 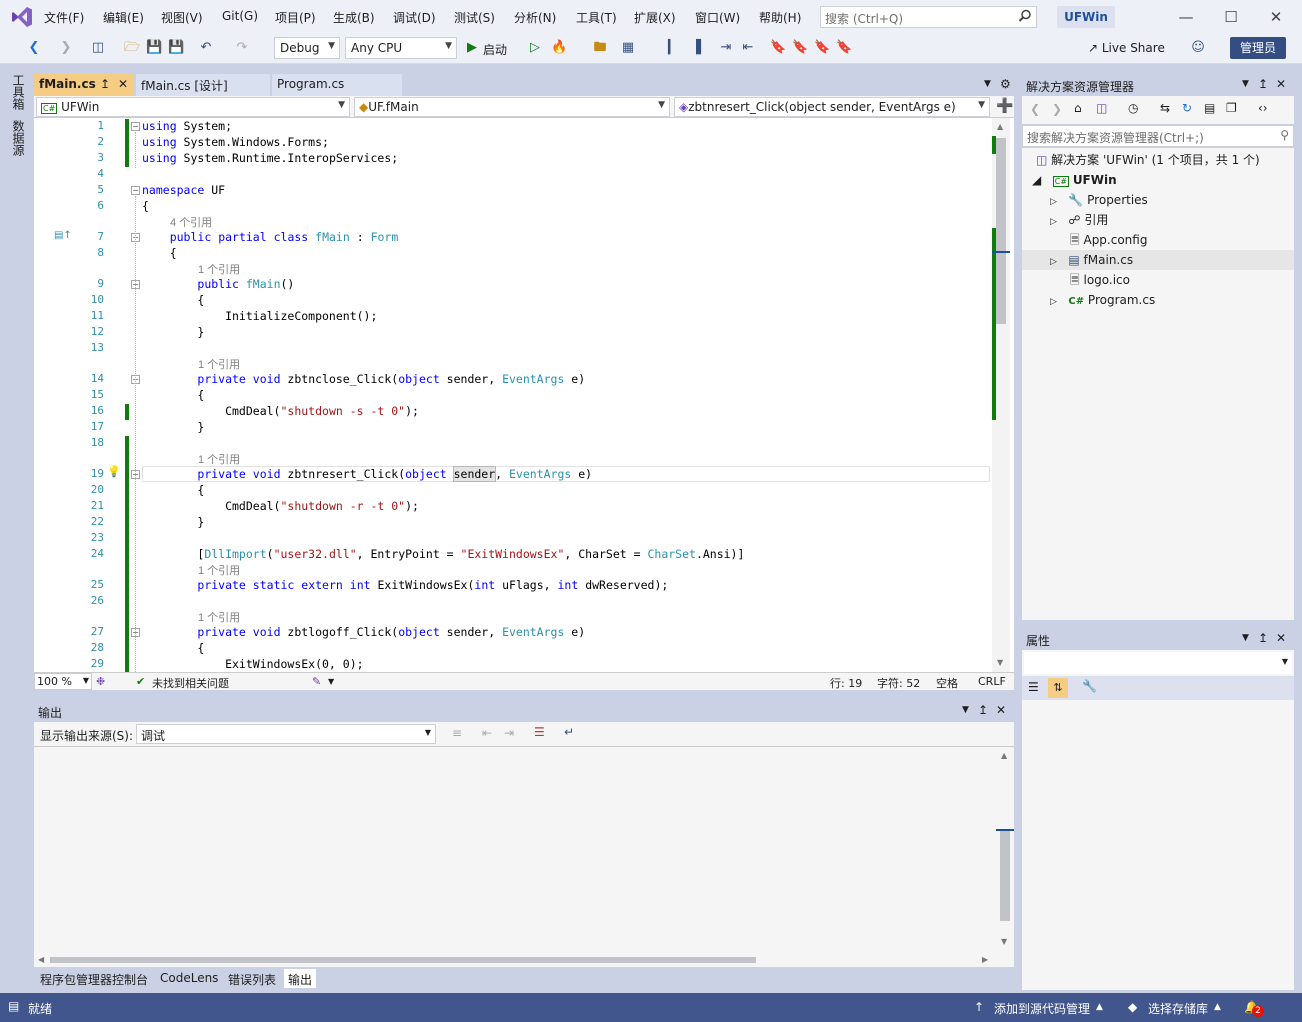 I want to click on menu-debug: 调试(D), so click(x=414, y=17).